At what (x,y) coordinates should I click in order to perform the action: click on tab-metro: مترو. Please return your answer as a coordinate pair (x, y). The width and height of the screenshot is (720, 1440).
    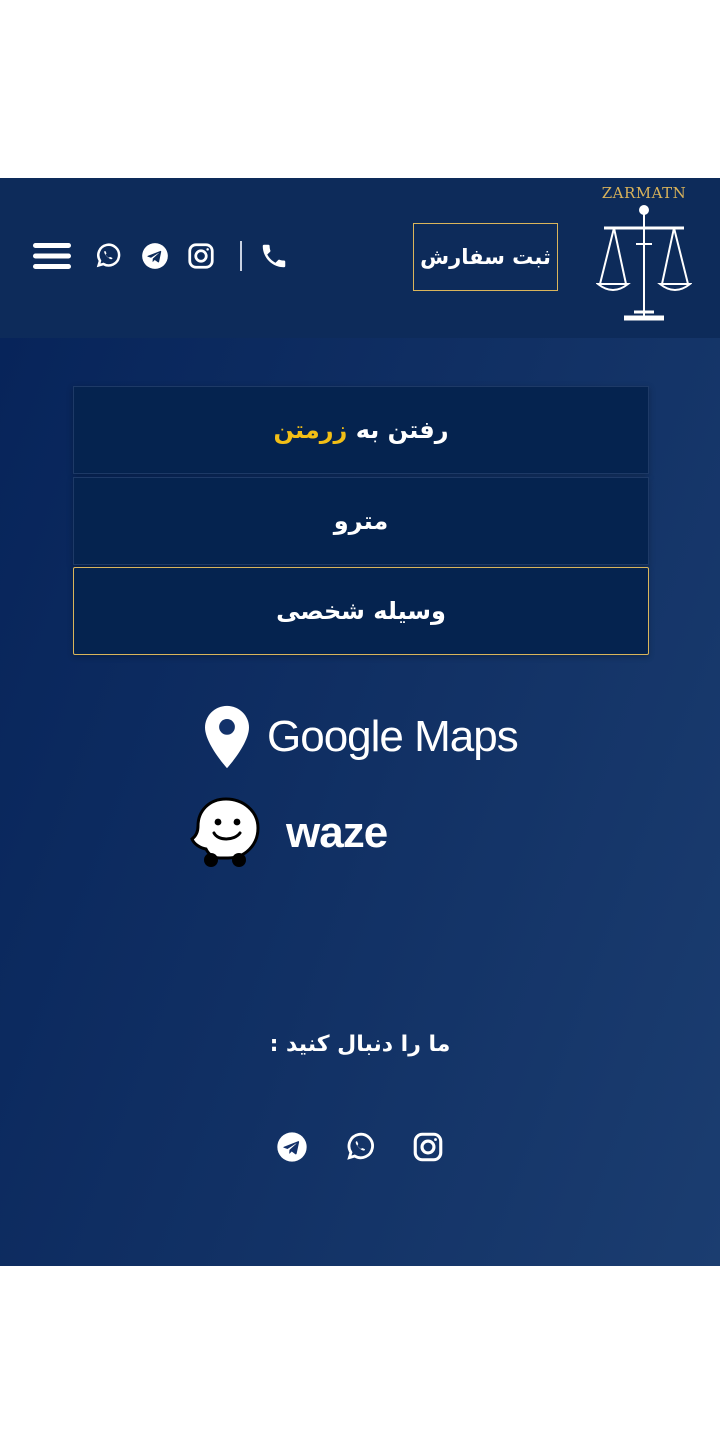
    Looking at the image, I should click on (361, 521).